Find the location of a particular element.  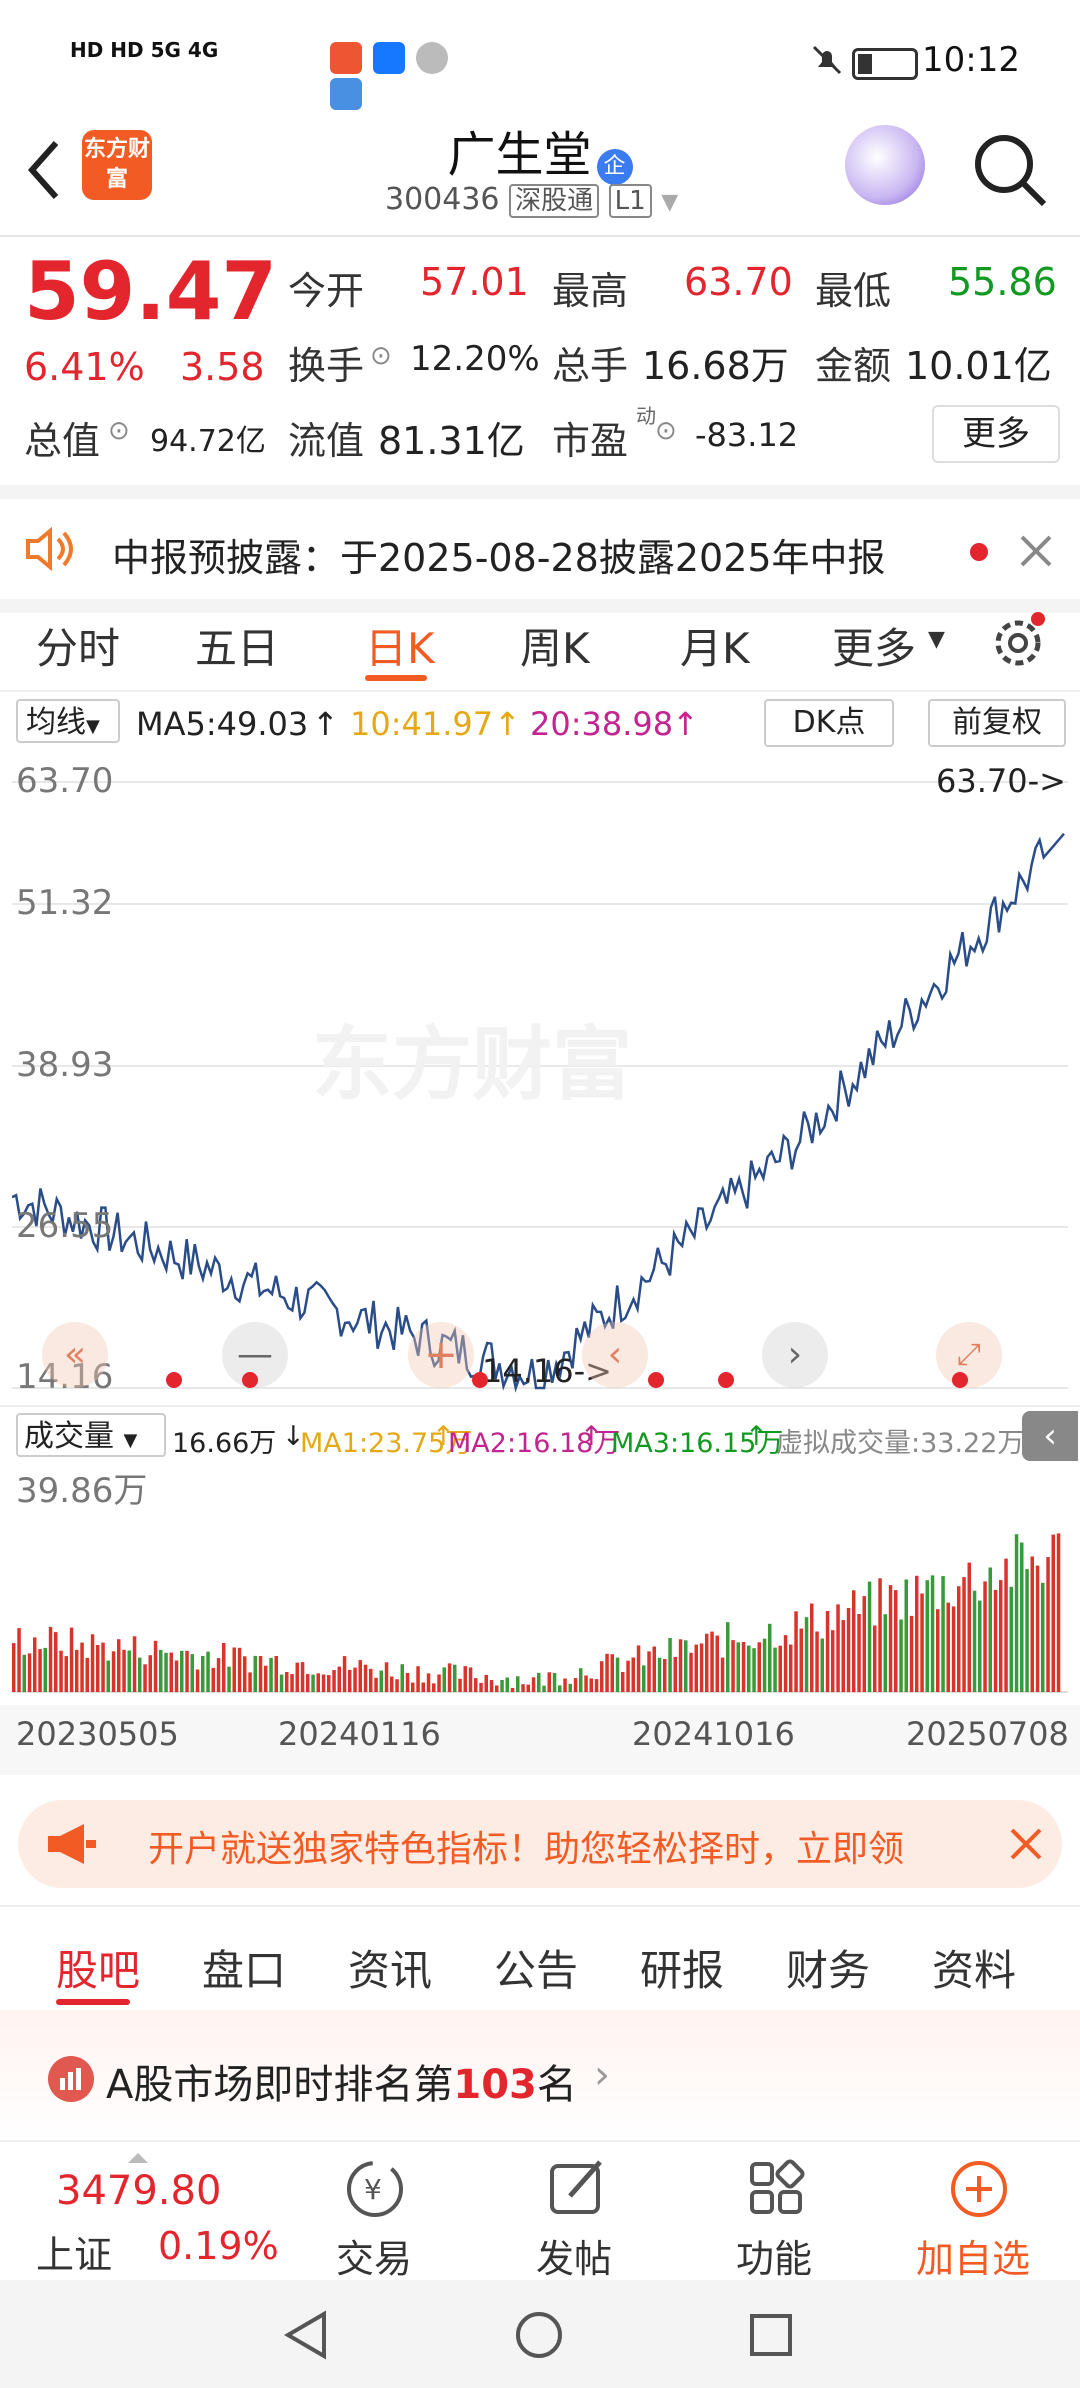

back-triangle-icon is located at coordinates (307, 2335).